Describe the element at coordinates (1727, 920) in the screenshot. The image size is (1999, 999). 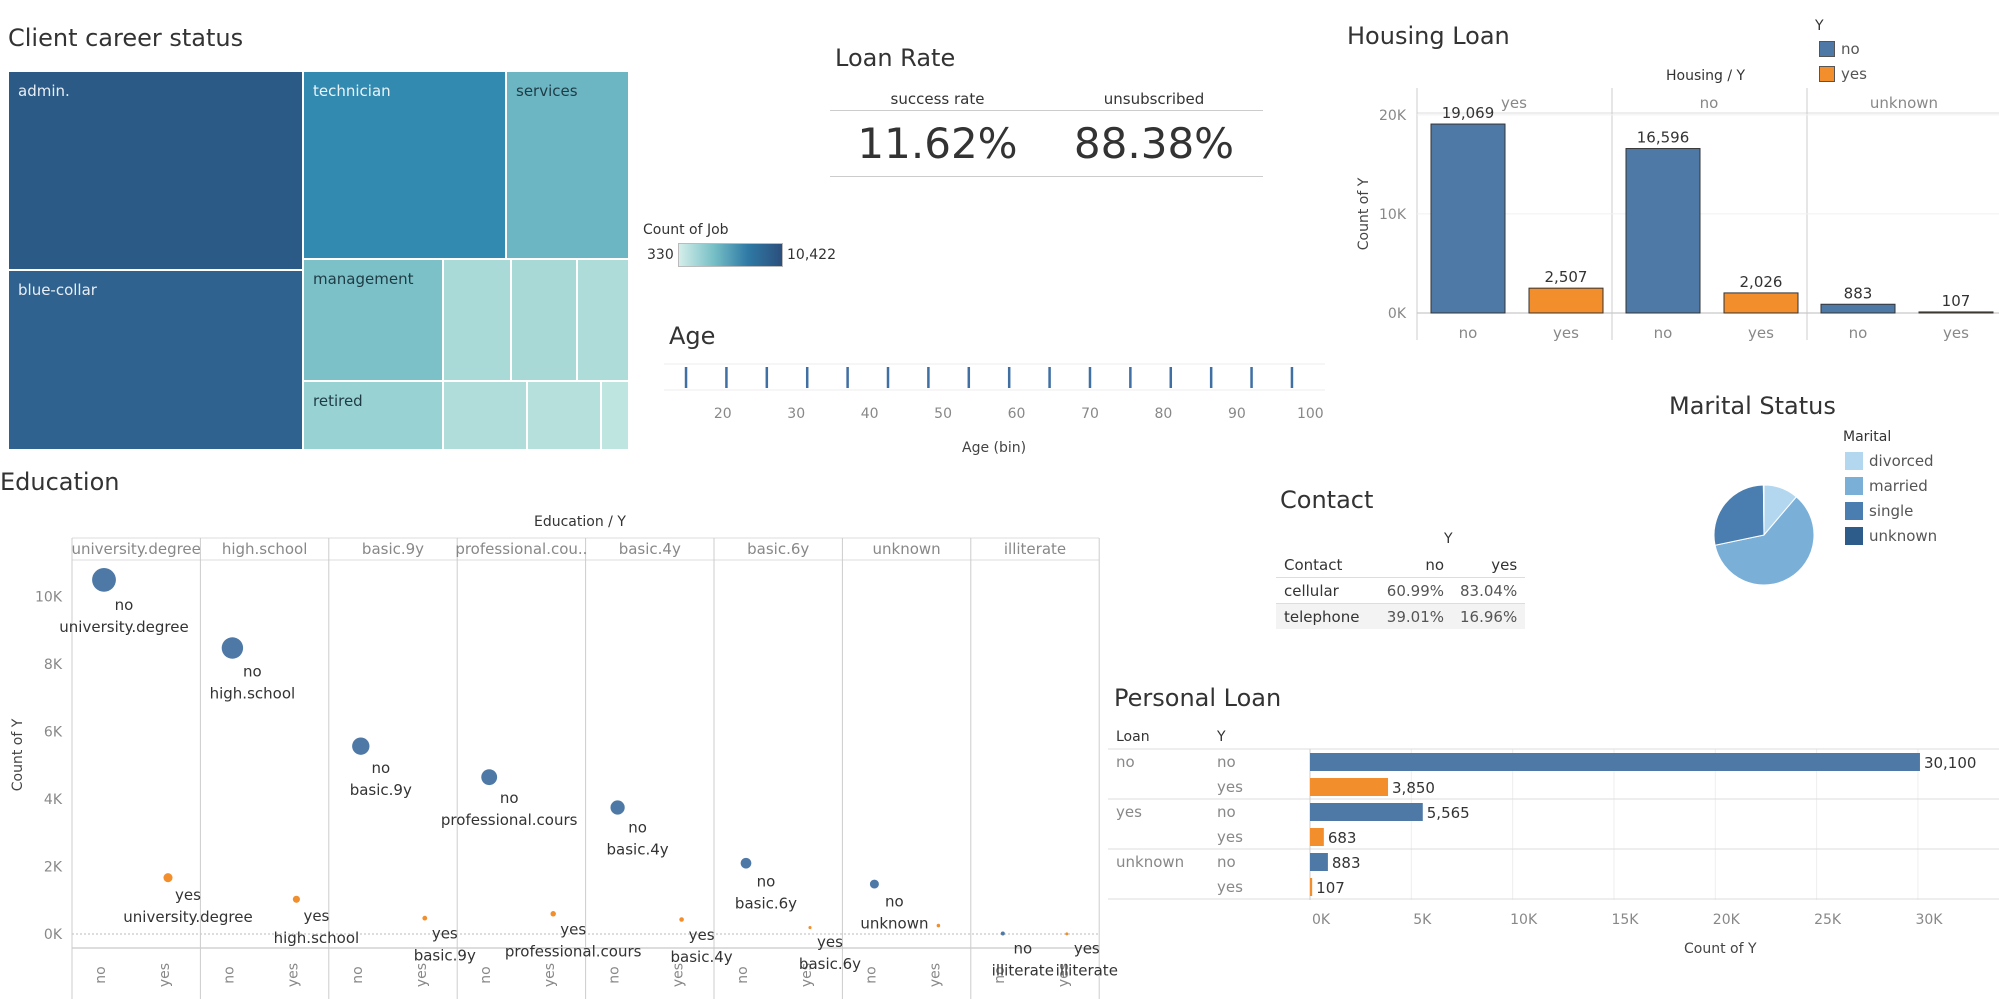
I see `personal-xtick-label: 20K` at that location.